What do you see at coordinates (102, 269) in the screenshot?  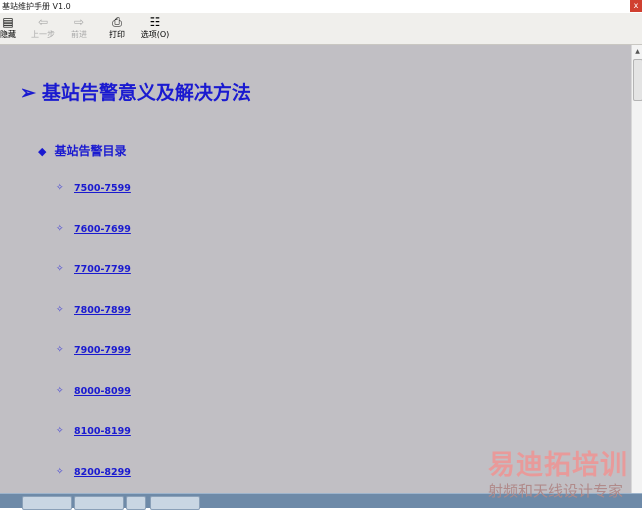 I see `alarm-range-link: 7700-7799` at bounding box center [102, 269].